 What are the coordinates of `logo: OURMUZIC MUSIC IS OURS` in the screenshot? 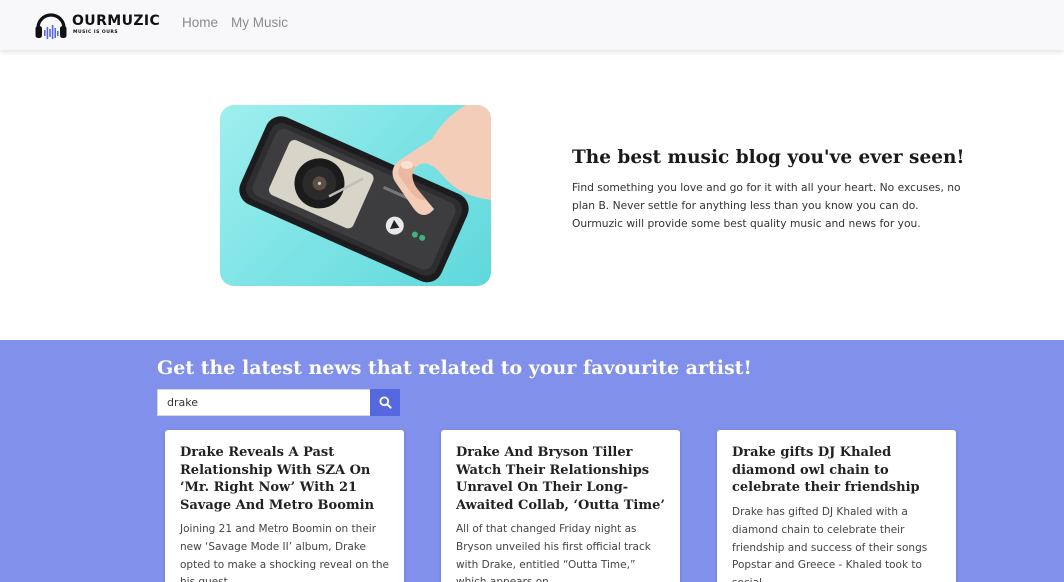 It's located at (97, 25).